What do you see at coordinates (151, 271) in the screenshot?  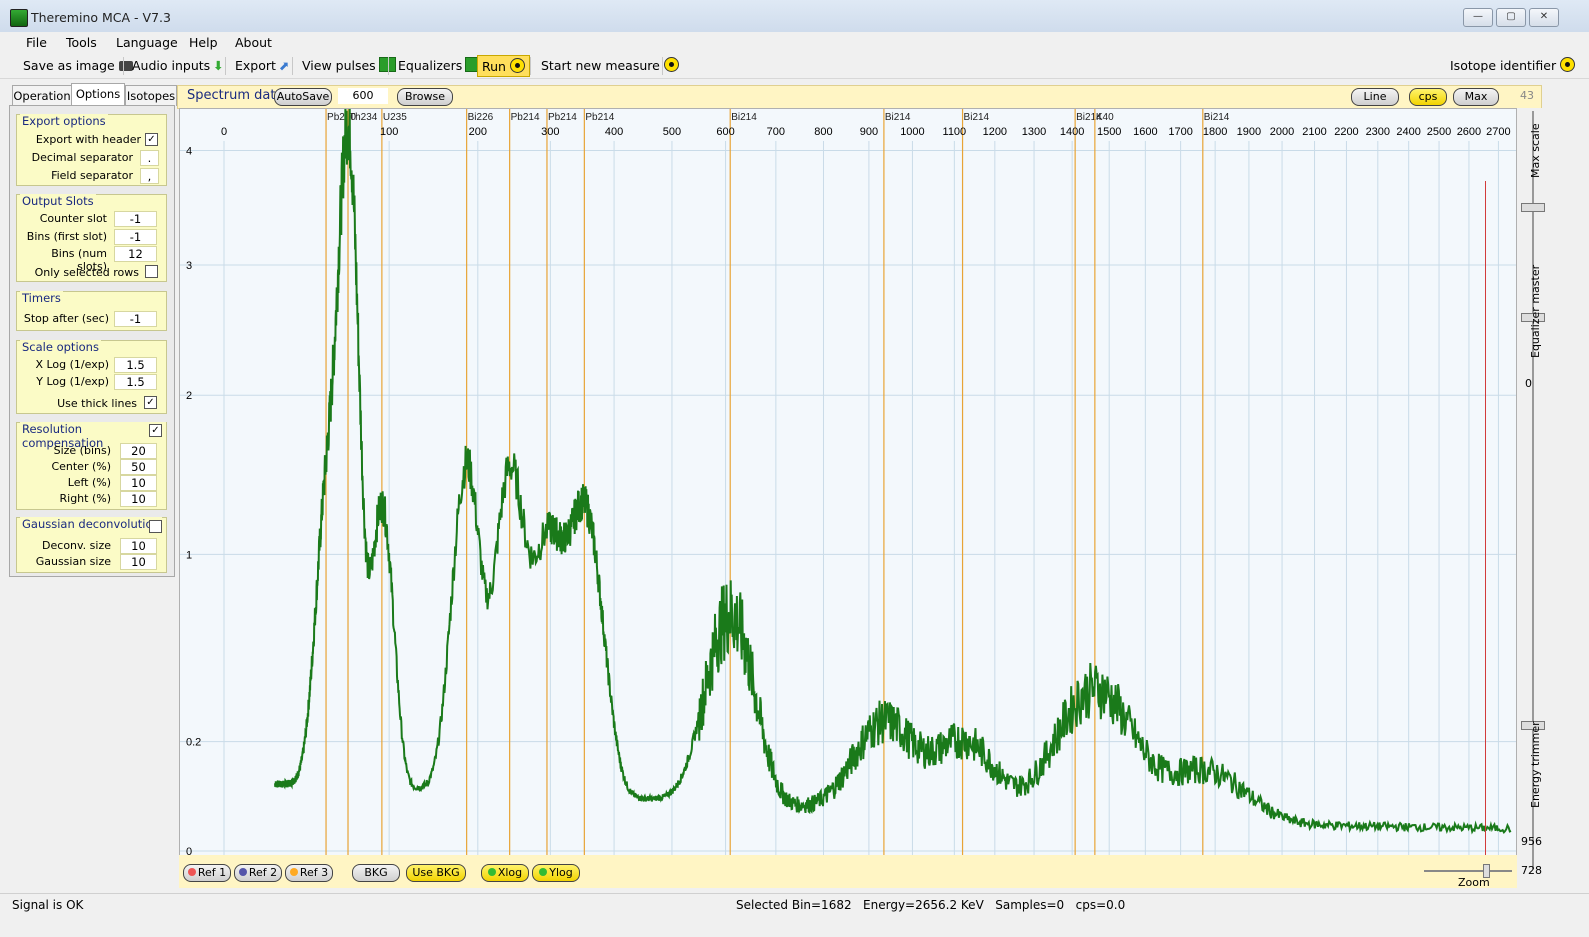 I see `only-selected-rows-checkbox` at bounding box center [151, 271].